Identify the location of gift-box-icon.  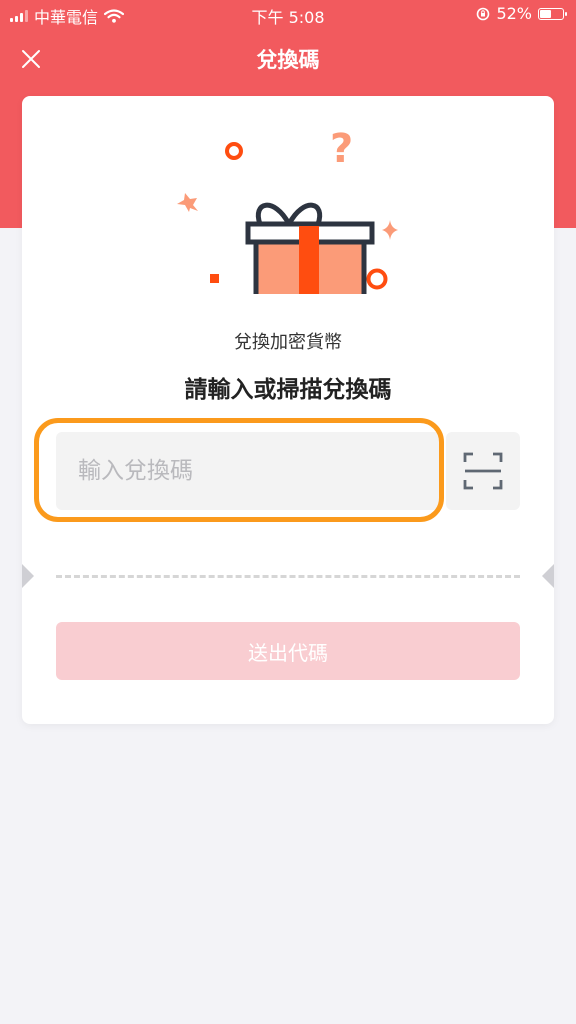
(310, 248).